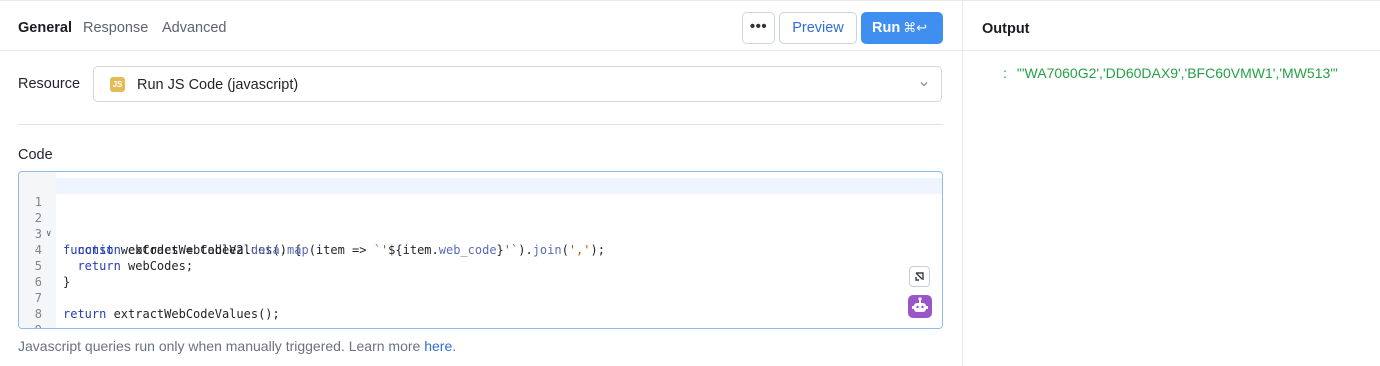 The width and height of the screenshot is (1380, 366). I want to click on code-line: 5 }, so click(44, 265).